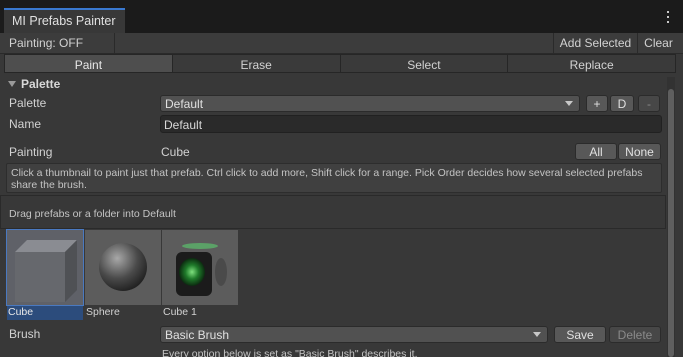  I want to click on window-tab: MI Prefabs Painter, so click(64, 20).